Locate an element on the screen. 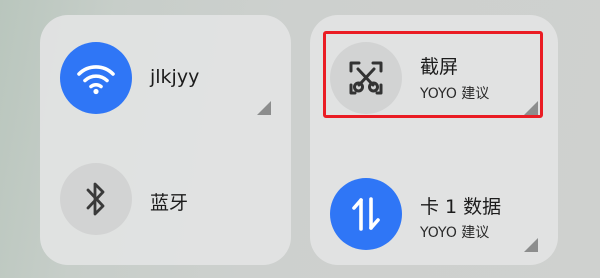 The image size is (600, 278). bluetooth-toggle is located at coordinates (96, 199).